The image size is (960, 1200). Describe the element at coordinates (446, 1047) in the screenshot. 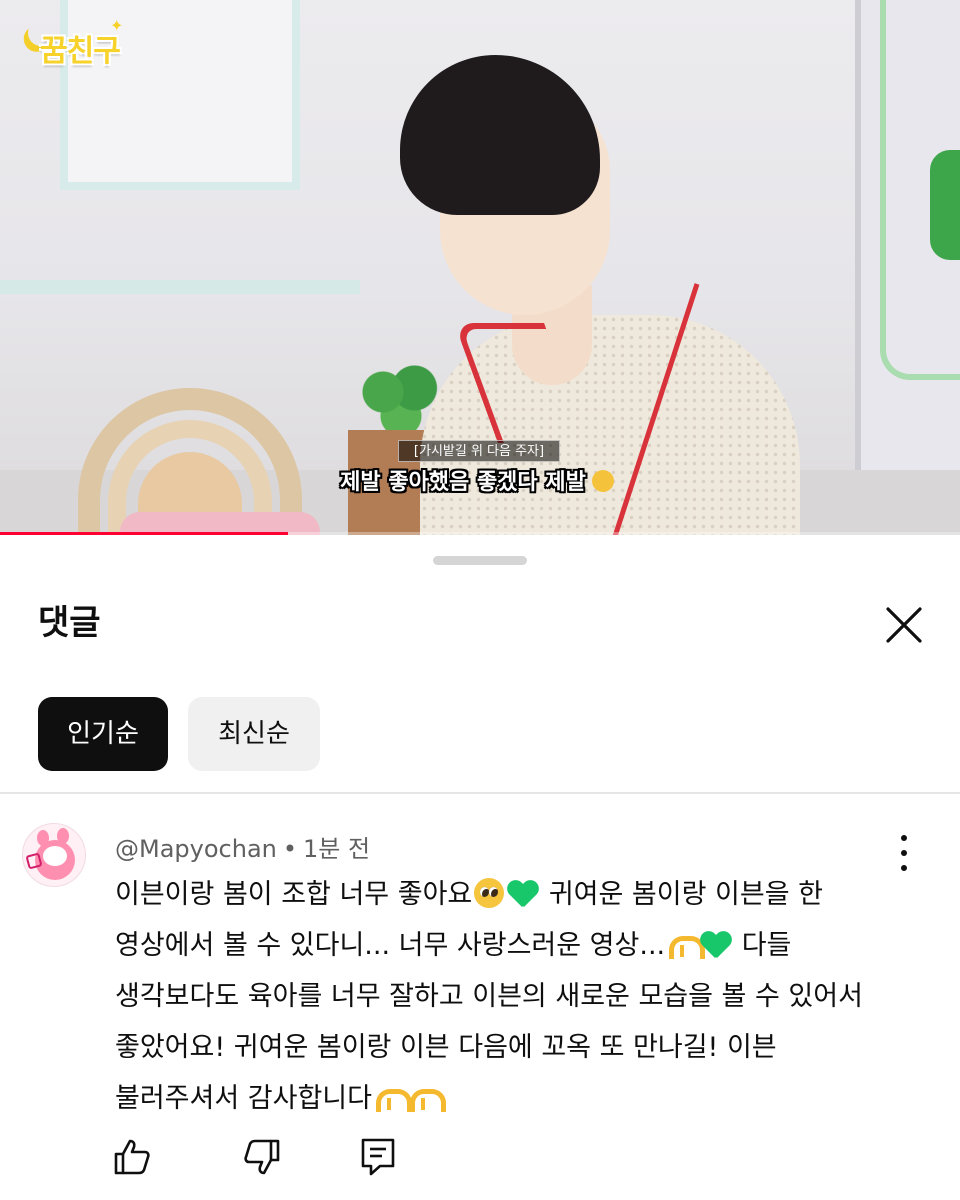

I see `comment-line: 좋았어요! 귀여운 봄이랑 이븐 다음에 꼬옥 또 만나길! 이븐` at that location.